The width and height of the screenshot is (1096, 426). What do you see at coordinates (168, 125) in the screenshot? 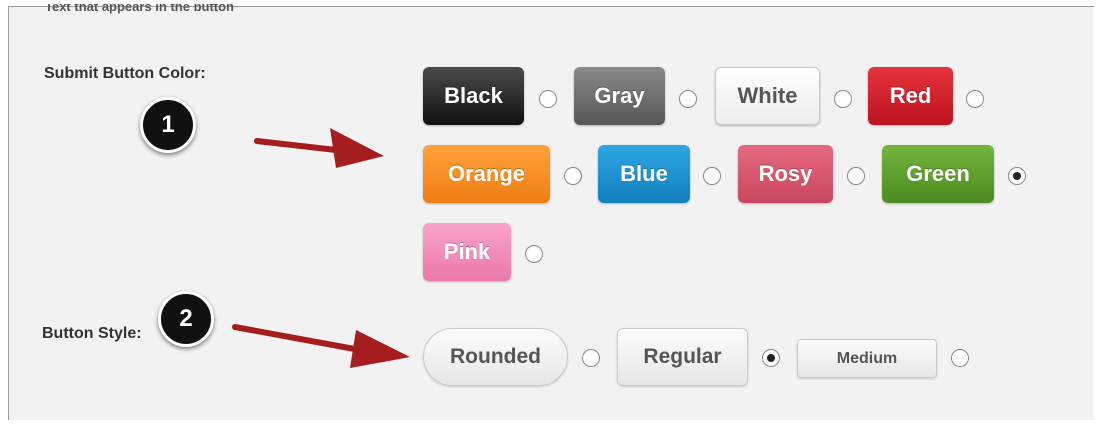
I see `step-badge-1: 1` at bounding box center [168, 125].